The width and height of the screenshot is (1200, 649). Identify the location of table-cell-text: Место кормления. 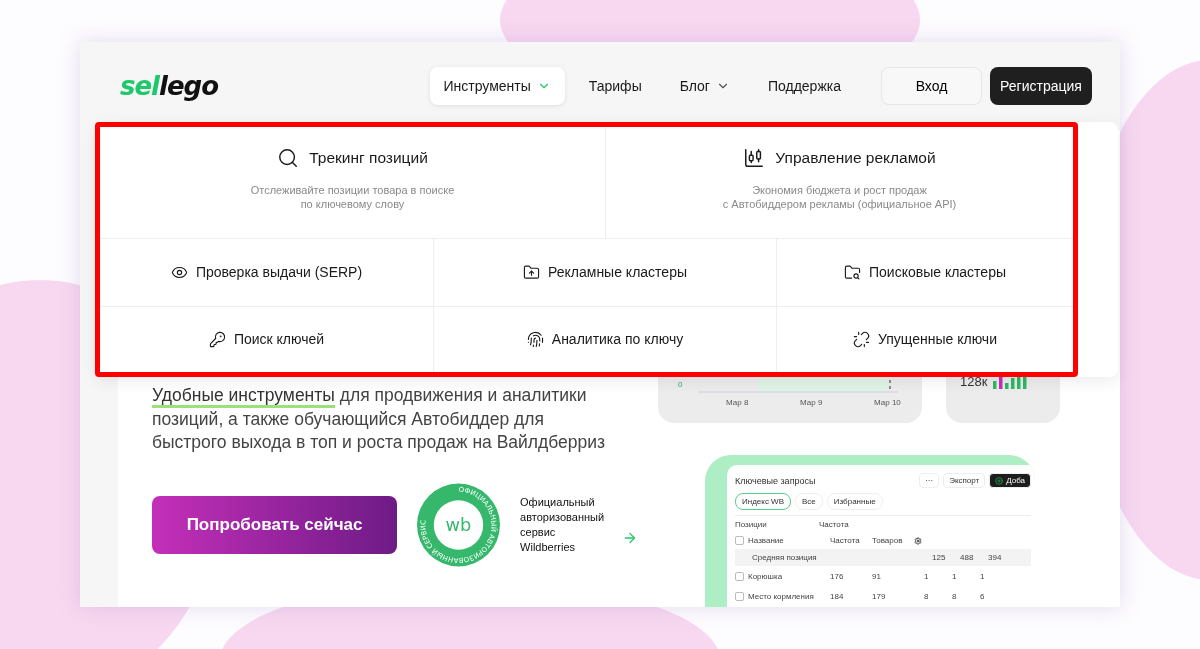
(781, 596).